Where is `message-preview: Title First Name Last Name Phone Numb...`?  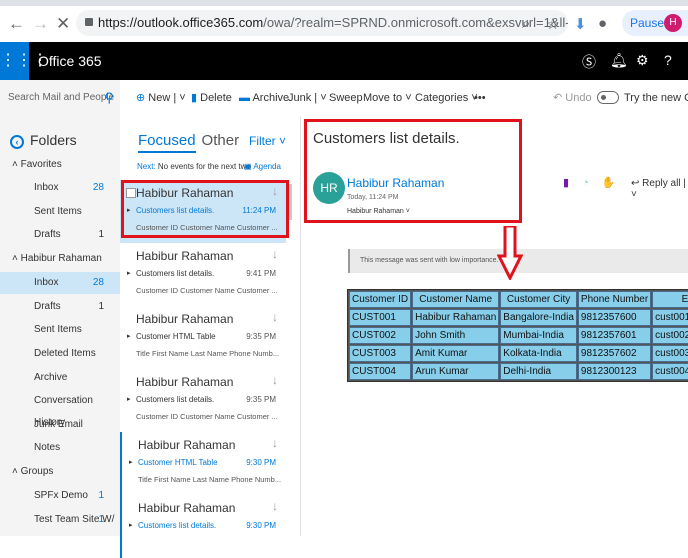 message-preview: Title First Name Last Name Phone Numb... is located at coordinates (210, 479).